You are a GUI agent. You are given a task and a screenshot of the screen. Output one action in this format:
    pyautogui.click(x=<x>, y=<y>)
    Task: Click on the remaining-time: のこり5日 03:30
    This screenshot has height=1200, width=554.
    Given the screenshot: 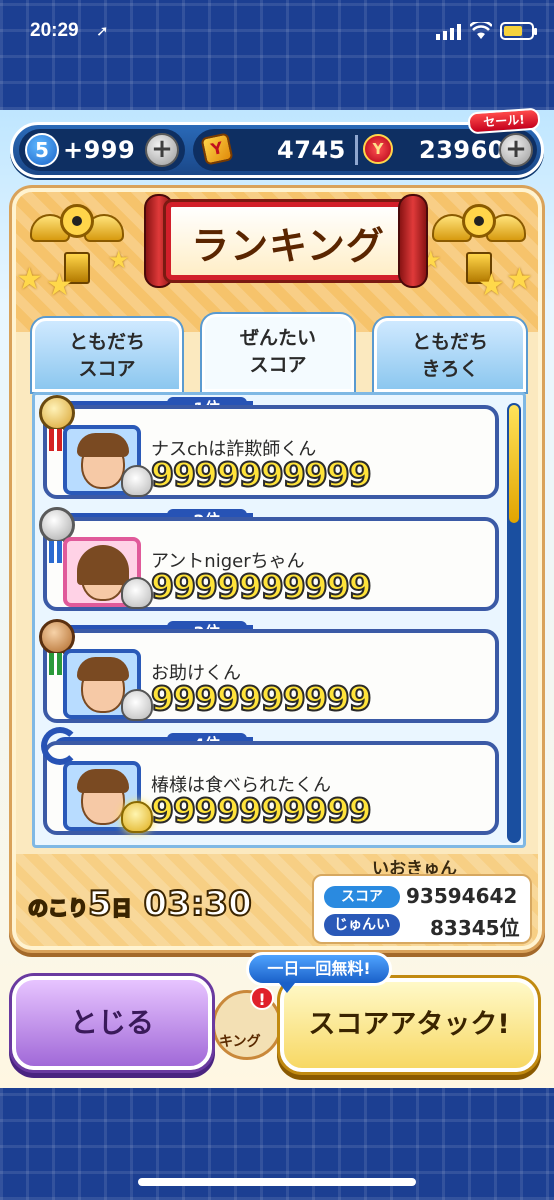 What is the action you would take?
    pyautogui.click(x=140, y=904)
    